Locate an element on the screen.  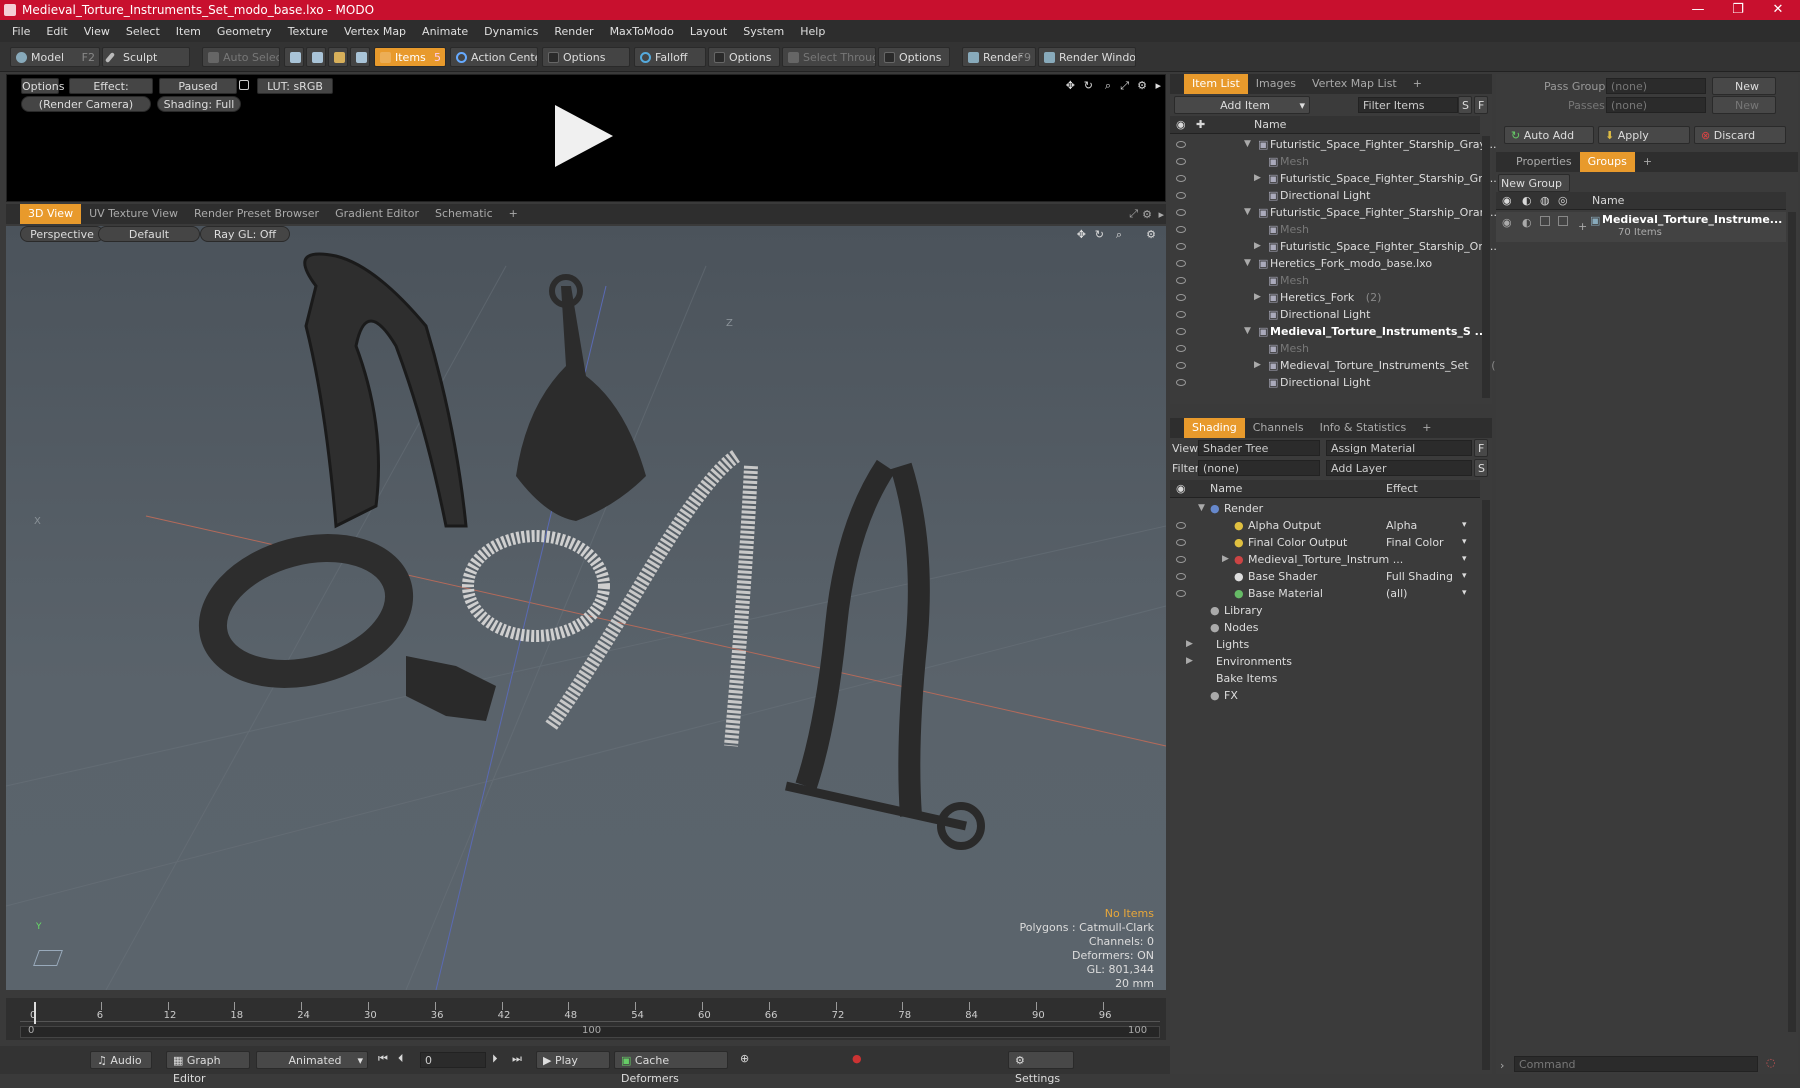
playhead is located at coordinates (35, 1013).